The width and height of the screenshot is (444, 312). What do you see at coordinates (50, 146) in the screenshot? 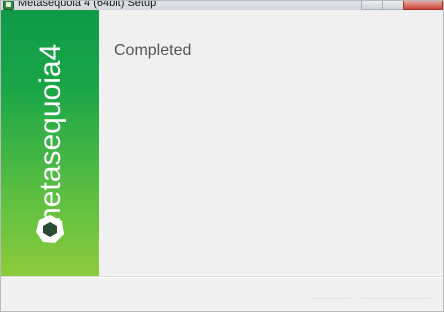
I see `brand-name: metasequoia` at bounding box center [50, 146].